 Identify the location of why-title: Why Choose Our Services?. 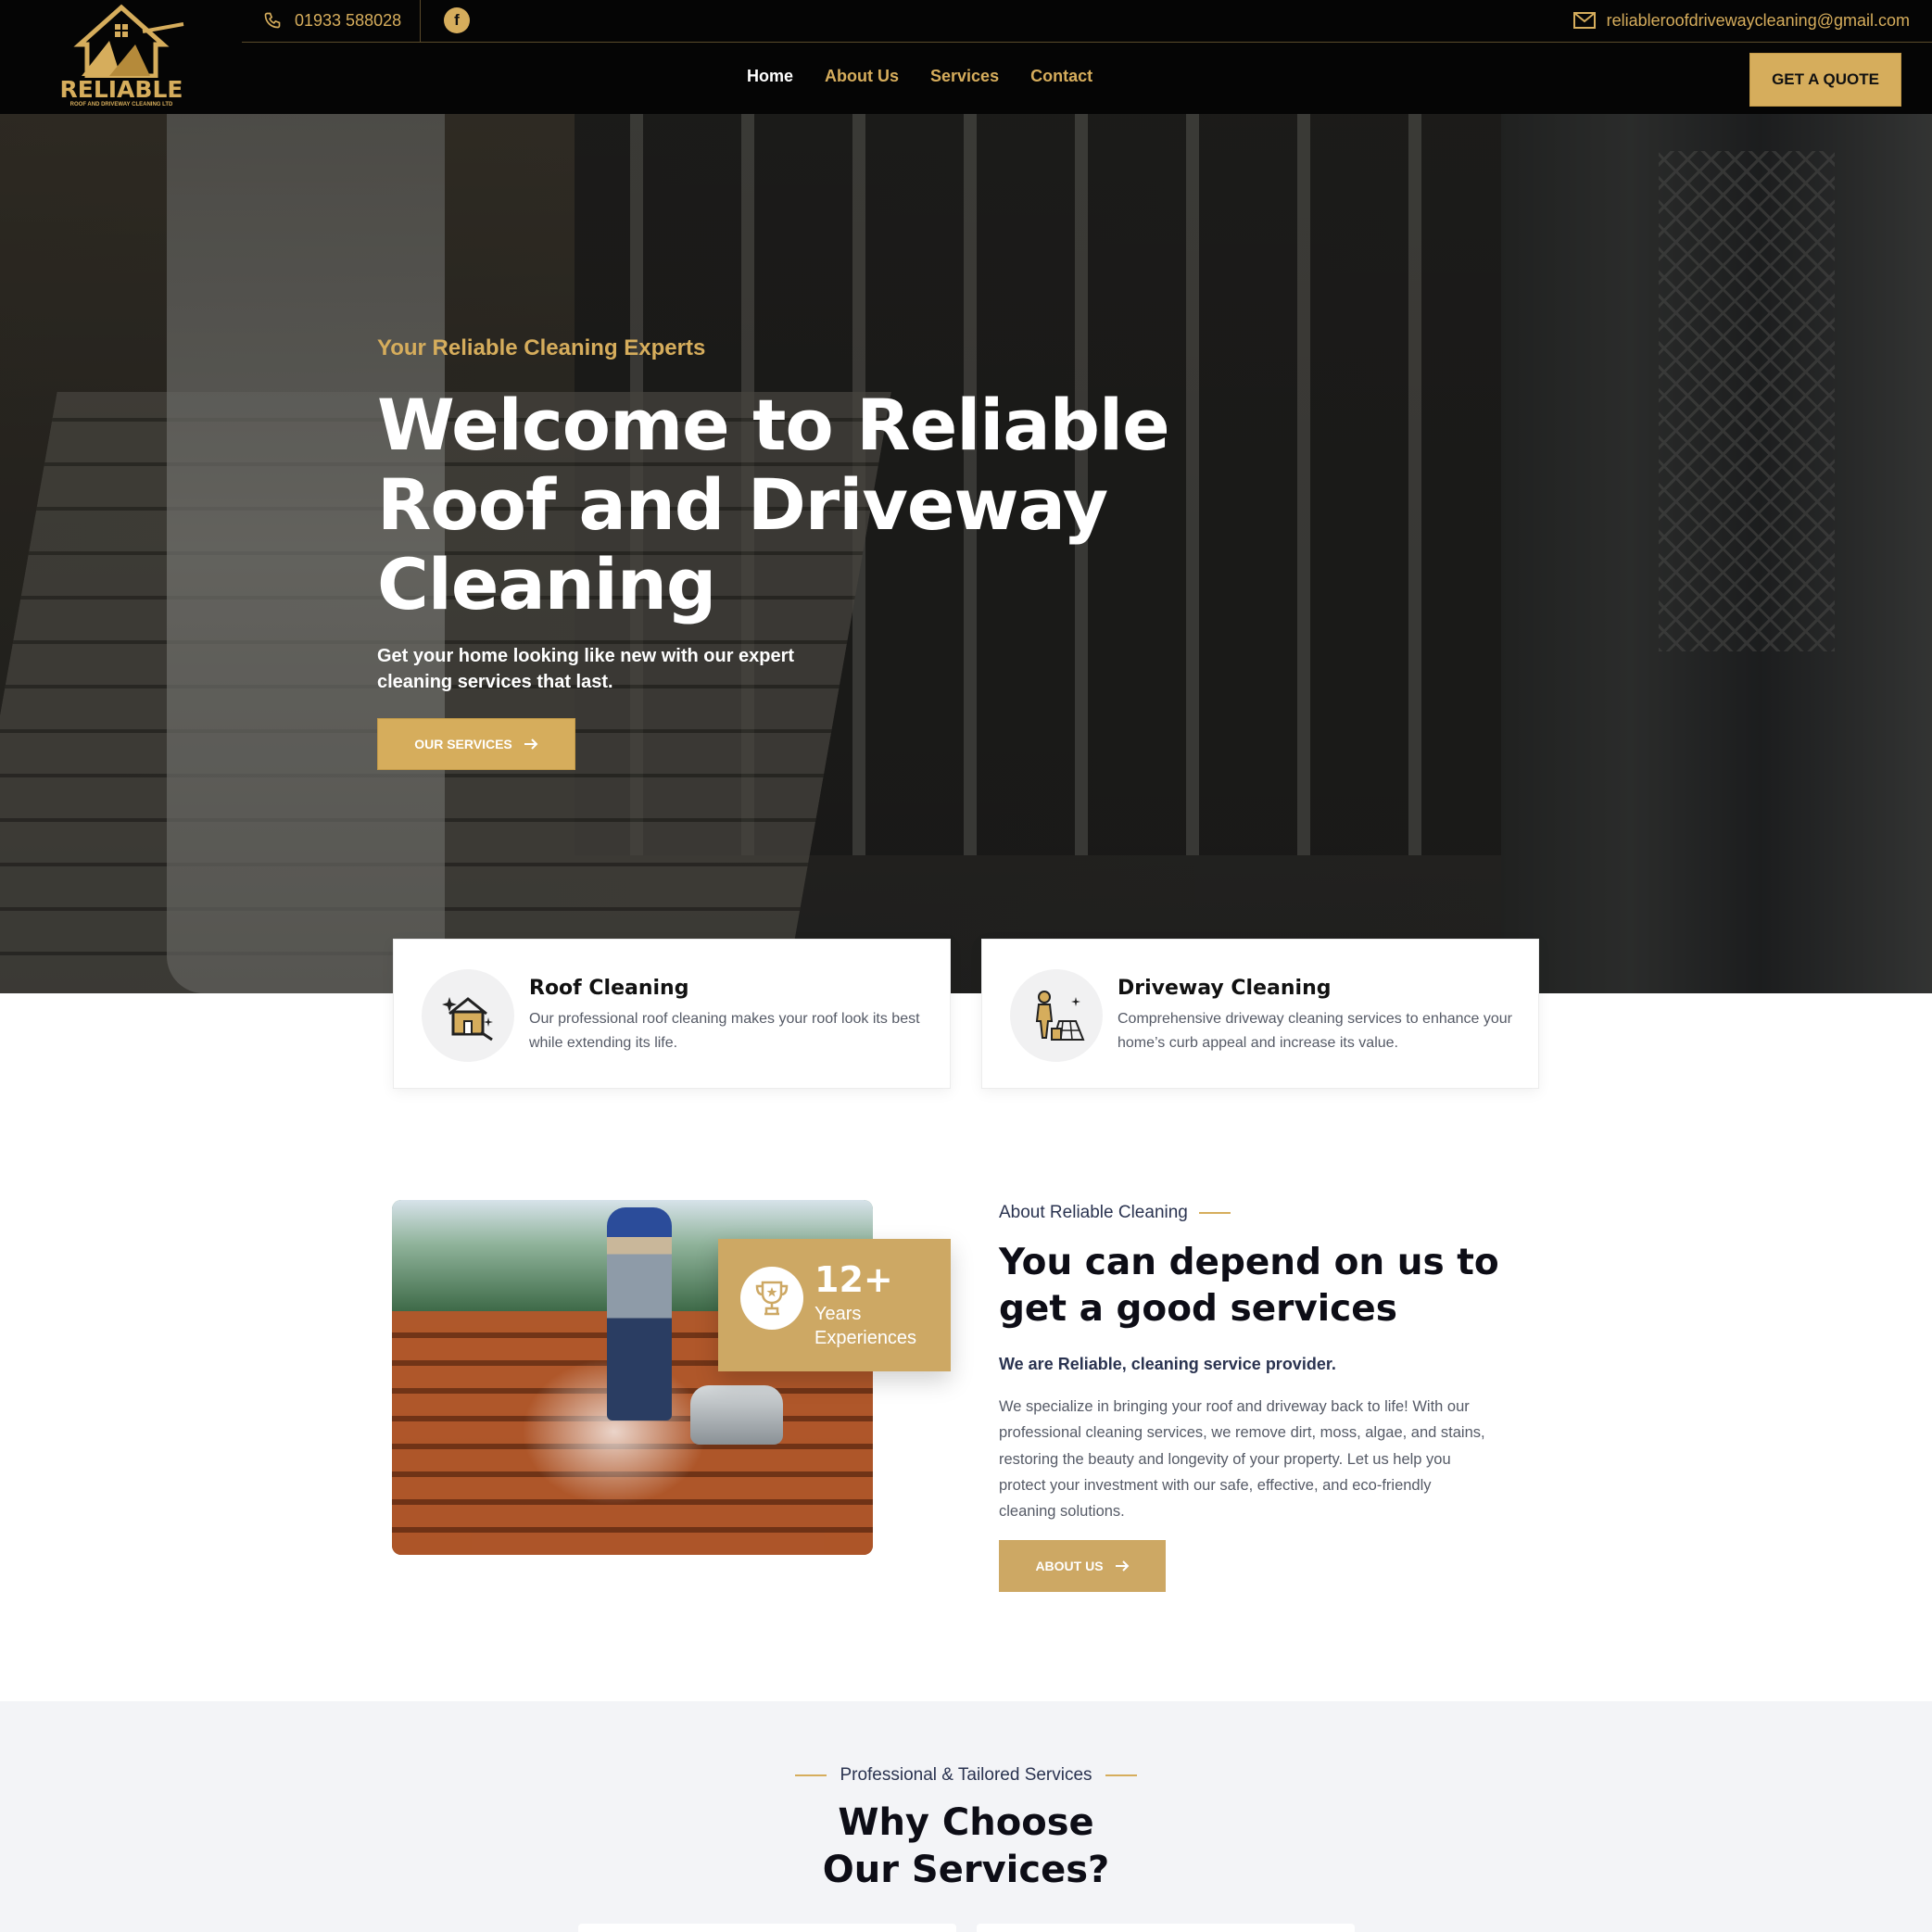
(966, 1847).